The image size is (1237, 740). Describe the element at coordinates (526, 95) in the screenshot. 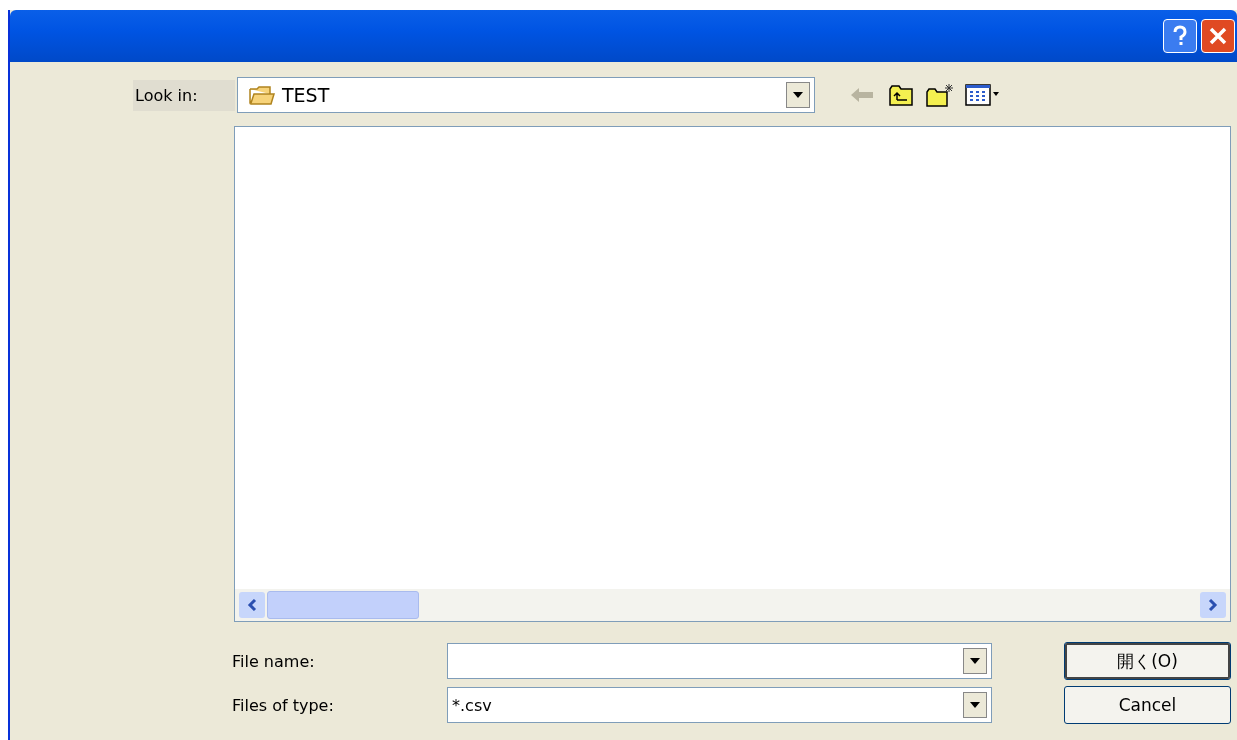

I see `look-in-dropdown: TEST` at that location.